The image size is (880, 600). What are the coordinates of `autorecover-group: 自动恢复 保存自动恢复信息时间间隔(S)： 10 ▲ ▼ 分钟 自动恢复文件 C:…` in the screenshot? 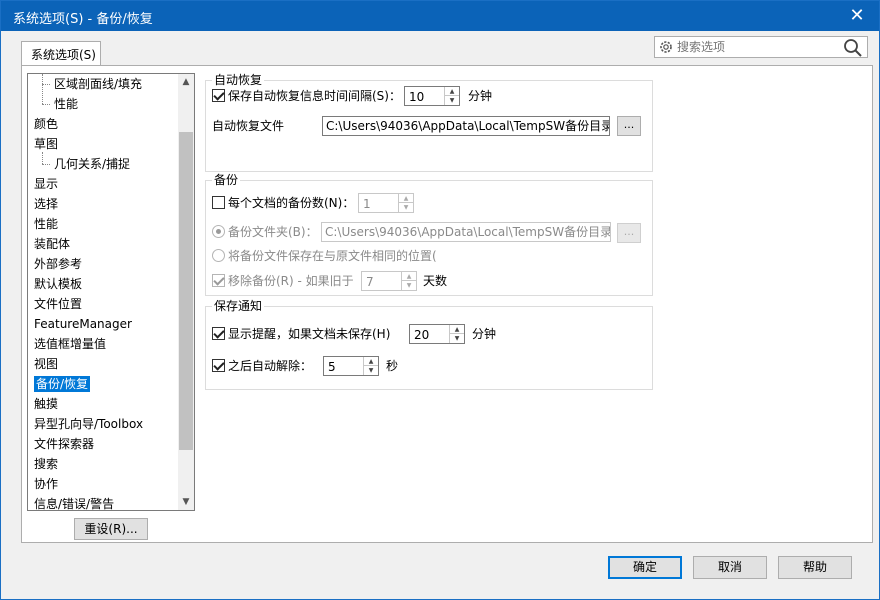 It's located at (429, 122).